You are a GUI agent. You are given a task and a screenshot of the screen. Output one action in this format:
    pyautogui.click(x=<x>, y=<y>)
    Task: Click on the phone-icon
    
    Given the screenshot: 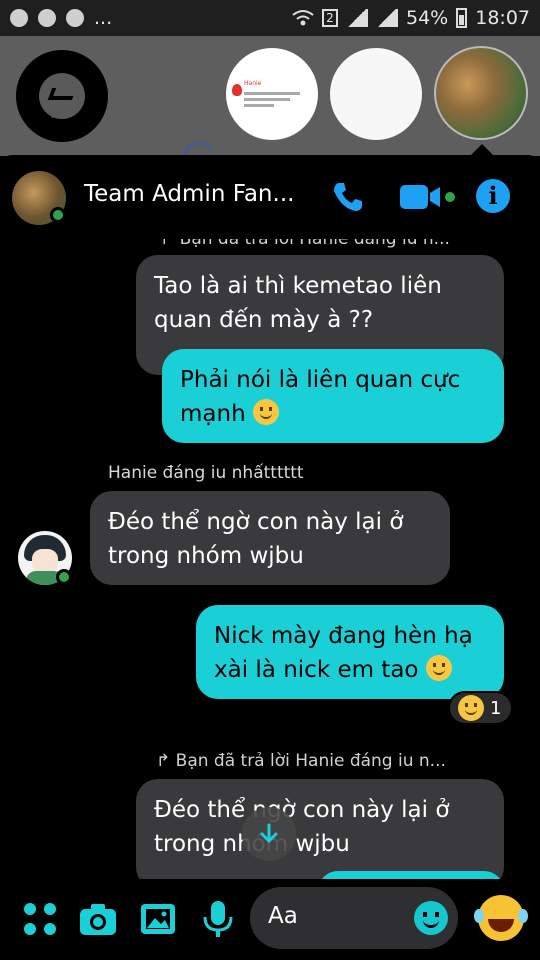 What is the action you would take?
    pyautogui.click(x=348, y=197)
    